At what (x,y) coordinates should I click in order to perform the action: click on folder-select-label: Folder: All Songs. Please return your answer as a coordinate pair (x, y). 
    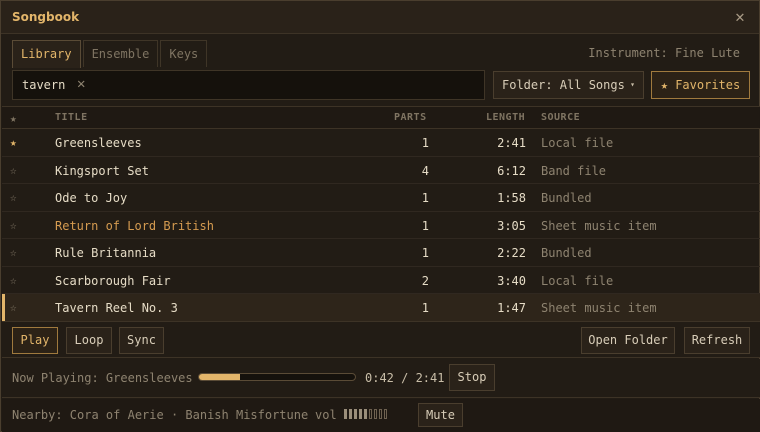
    Looking at the image, I should click on (563, 85).